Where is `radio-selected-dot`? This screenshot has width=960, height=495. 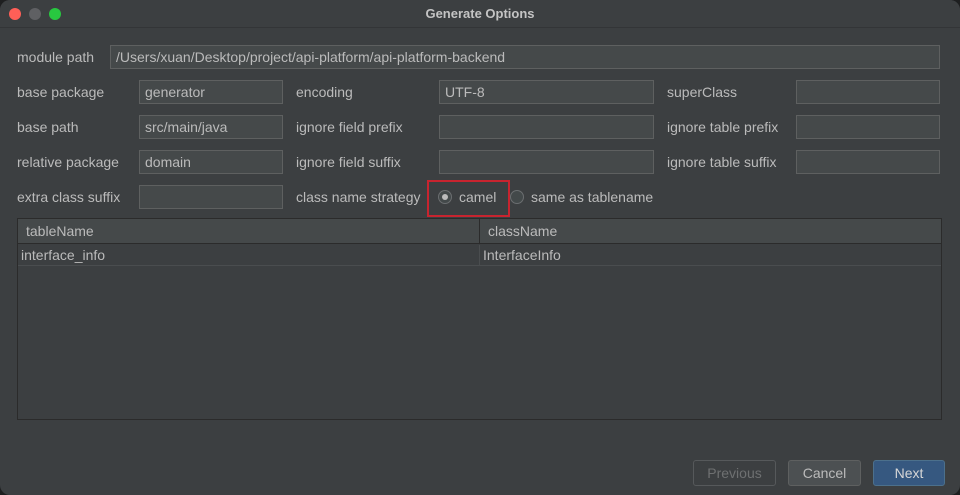
radio-selected-dot is located at coordinates (445, 197).